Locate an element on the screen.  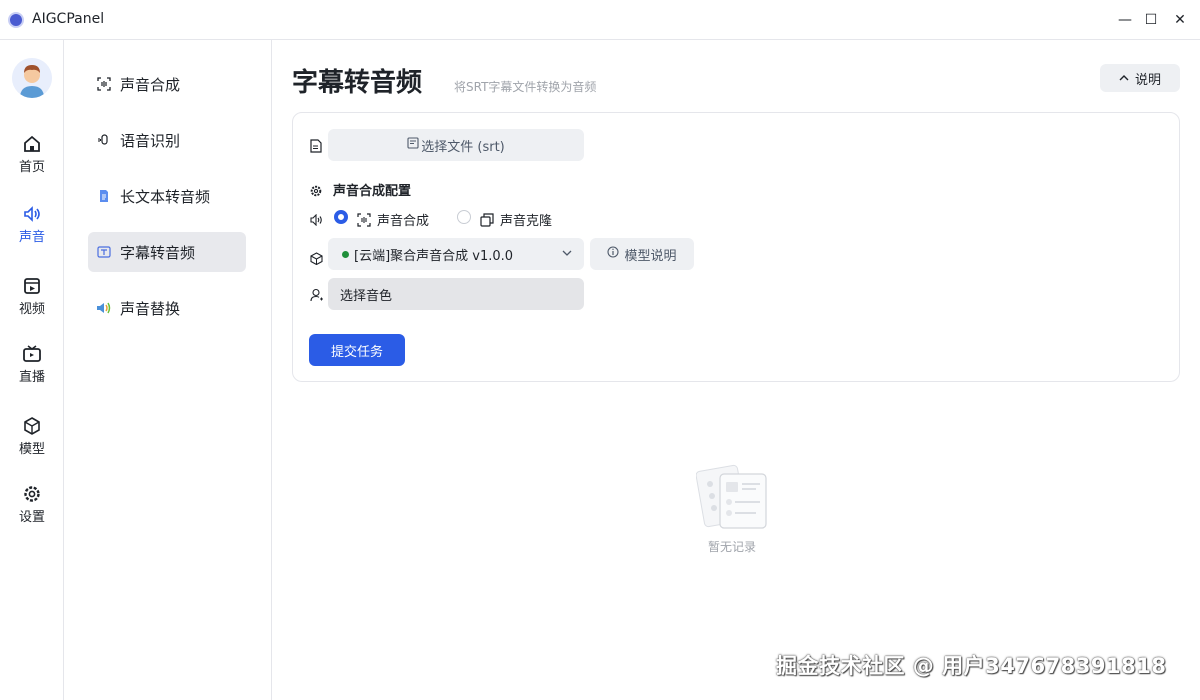
tv-icon is located at coordinates (32, 353).